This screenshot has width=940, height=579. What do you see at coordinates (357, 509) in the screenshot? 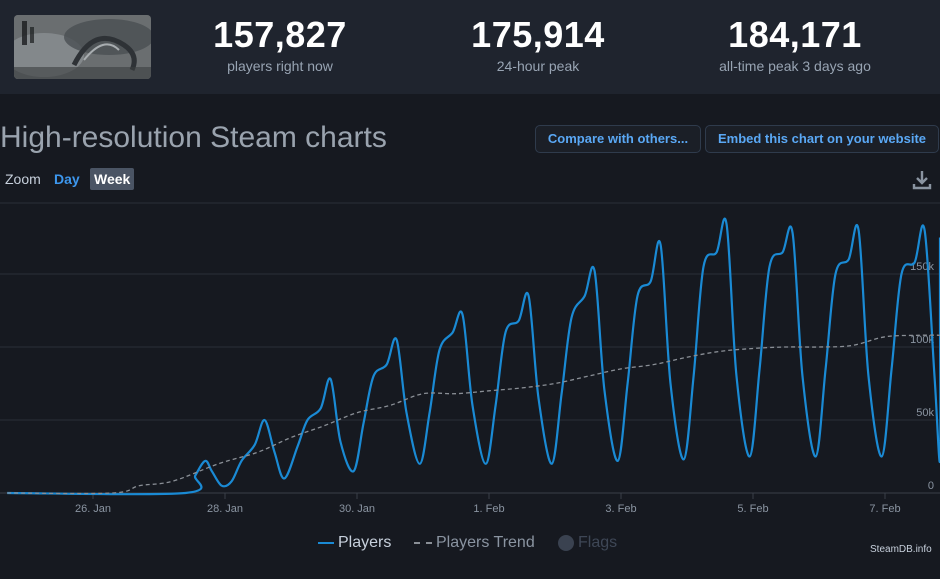
I see `x-tick-label: 30. Jan` at bounding box center [357, 509].